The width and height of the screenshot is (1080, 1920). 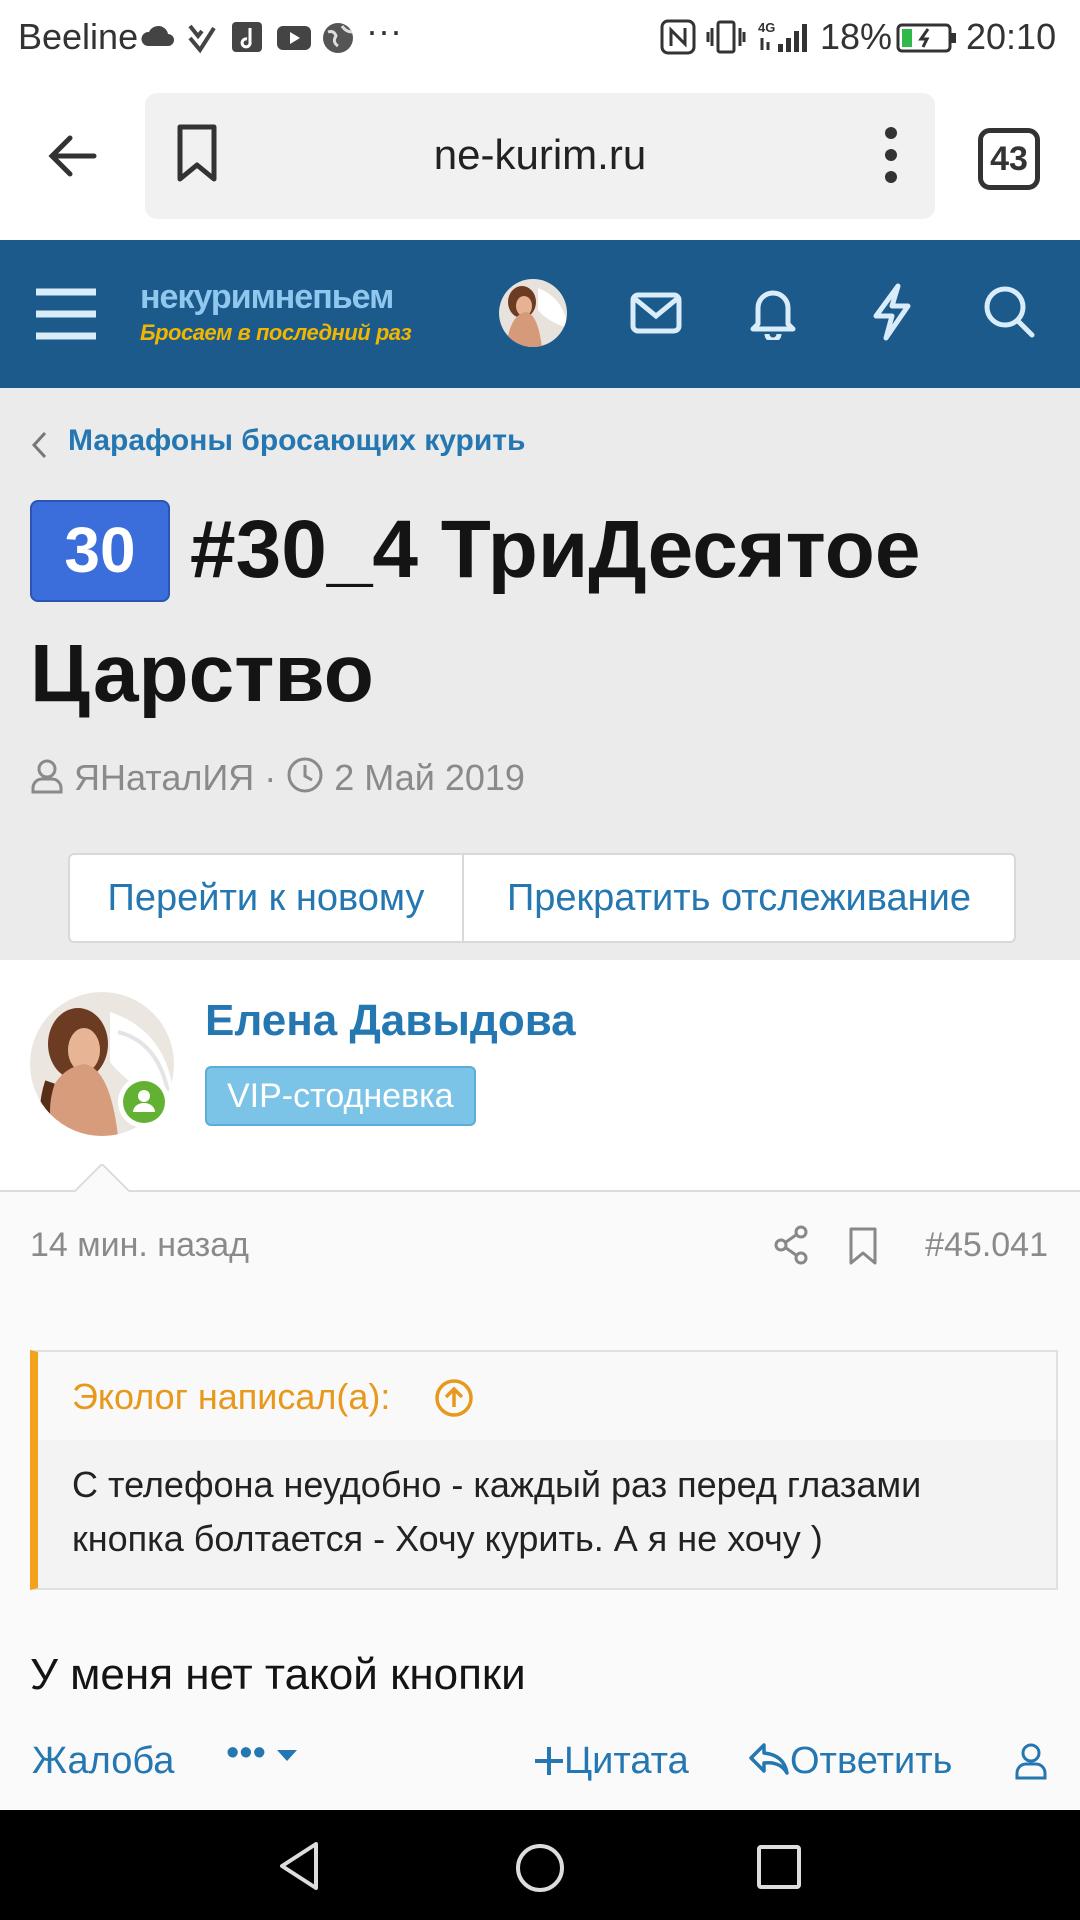 What do you see at coordinates (766, 27) in the screenshot?
I see `svg-text: 4G` at bounding box center [766, 27].